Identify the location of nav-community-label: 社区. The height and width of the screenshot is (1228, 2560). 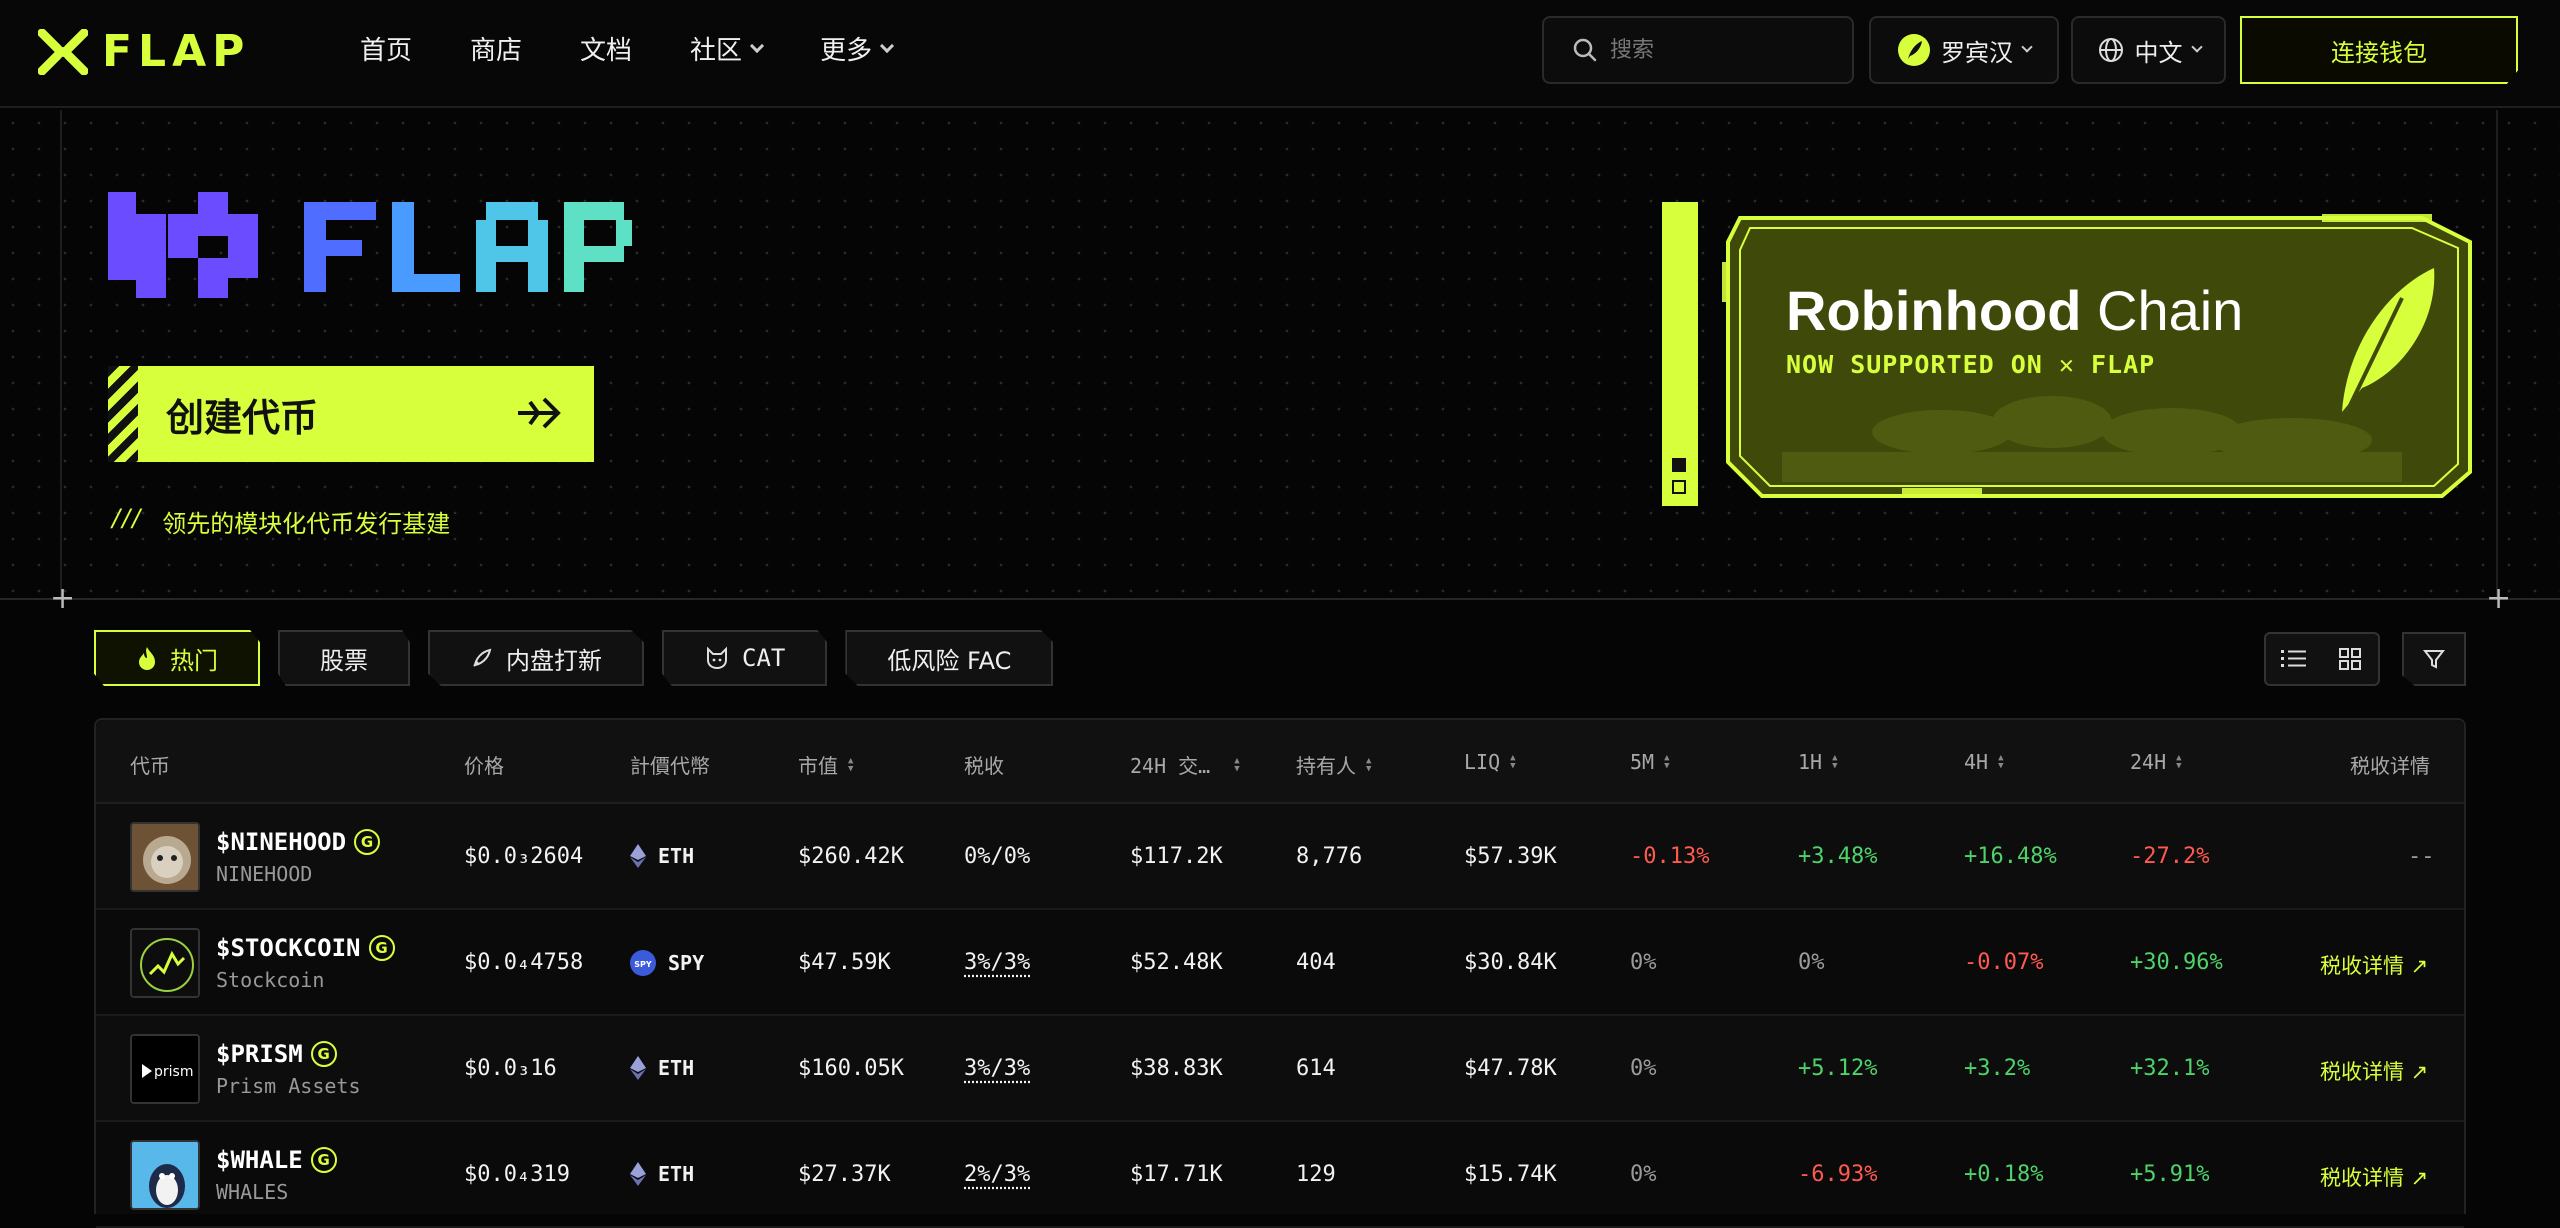
(716, 48).